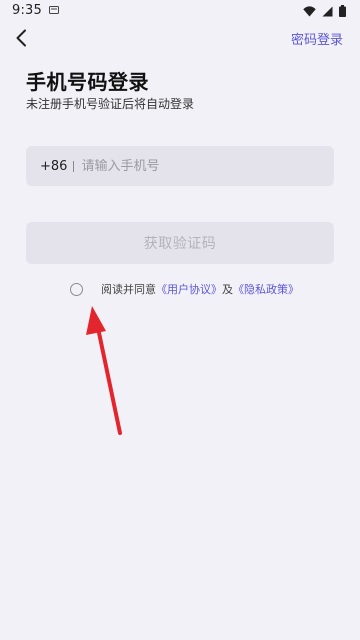 This screenshot has height=640, width=360. Describe the element at coordinates (53, 166) in the screenshot. I see `country-code: +86` at that location.